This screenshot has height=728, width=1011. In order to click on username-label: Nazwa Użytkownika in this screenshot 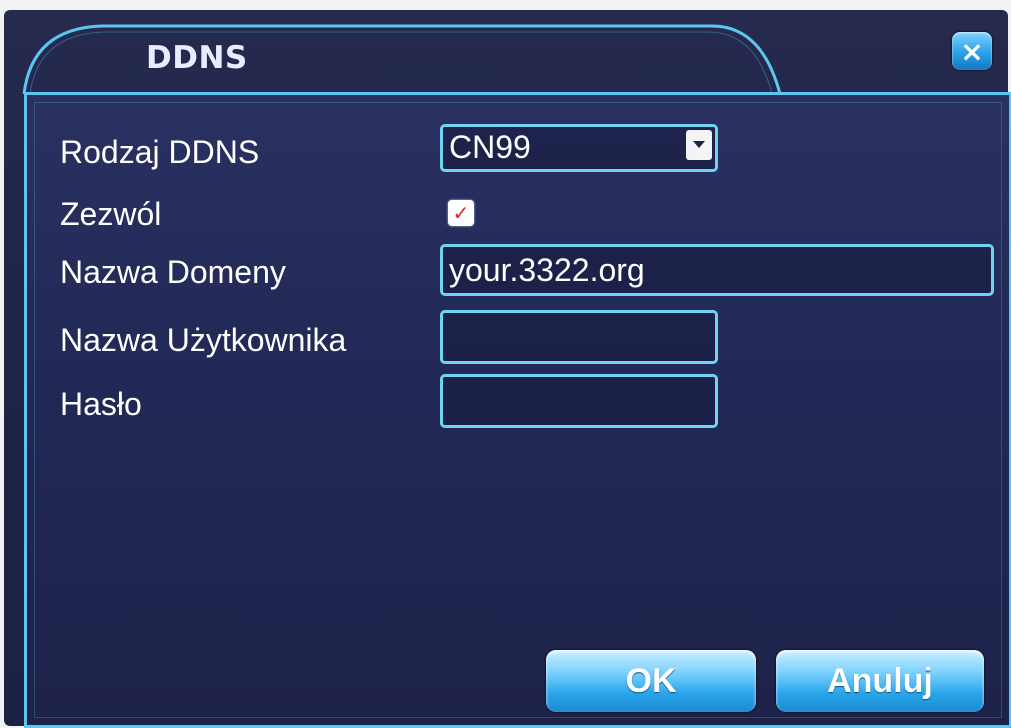, I will do `click(203, 340)`.